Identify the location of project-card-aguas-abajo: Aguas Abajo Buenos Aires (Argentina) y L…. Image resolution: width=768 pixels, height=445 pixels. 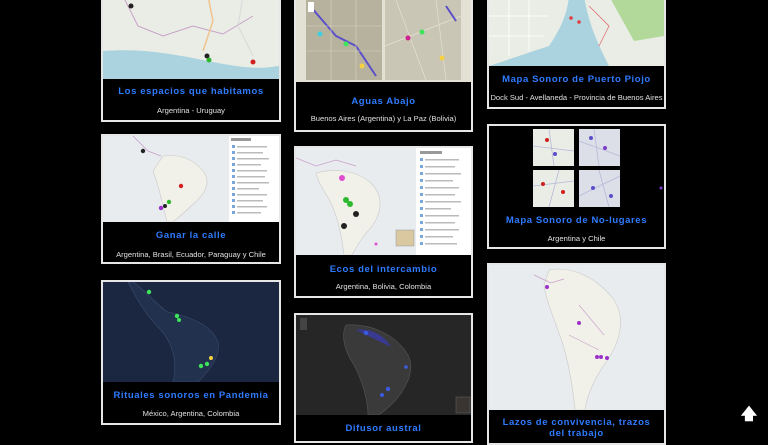
(383, 66).